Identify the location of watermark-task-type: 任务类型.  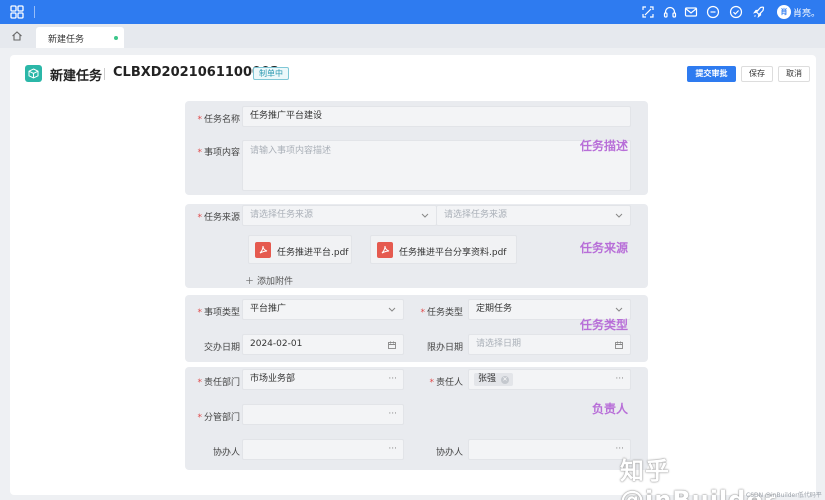
(604, 325).